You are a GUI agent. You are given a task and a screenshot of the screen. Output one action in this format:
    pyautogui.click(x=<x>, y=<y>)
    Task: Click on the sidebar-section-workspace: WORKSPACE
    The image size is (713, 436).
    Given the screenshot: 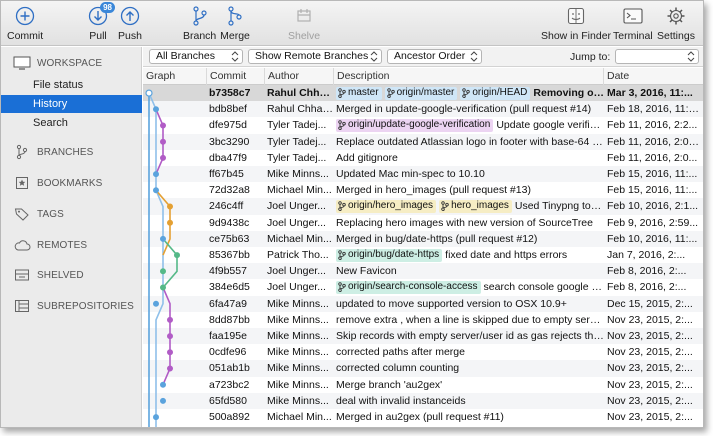 What is the action you would take?
    pyautogui.click(x=71, y=63)
    